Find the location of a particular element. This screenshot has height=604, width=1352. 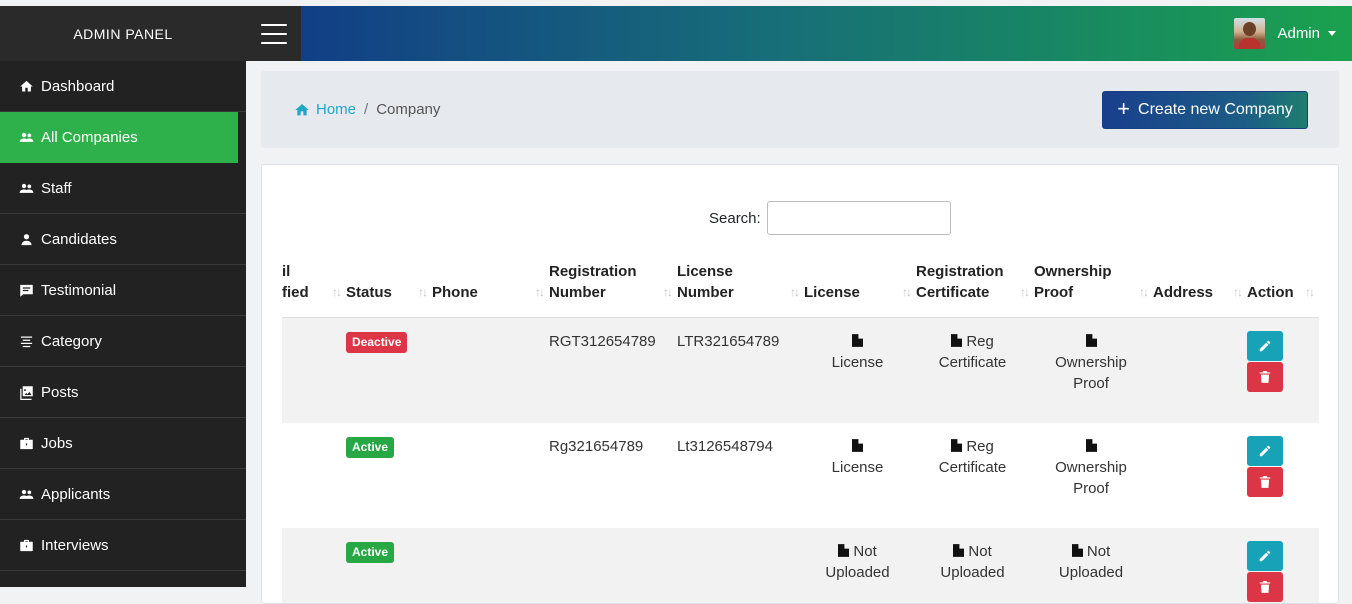

column-header: Phone↑↓ is located at coordinates (490, 286).